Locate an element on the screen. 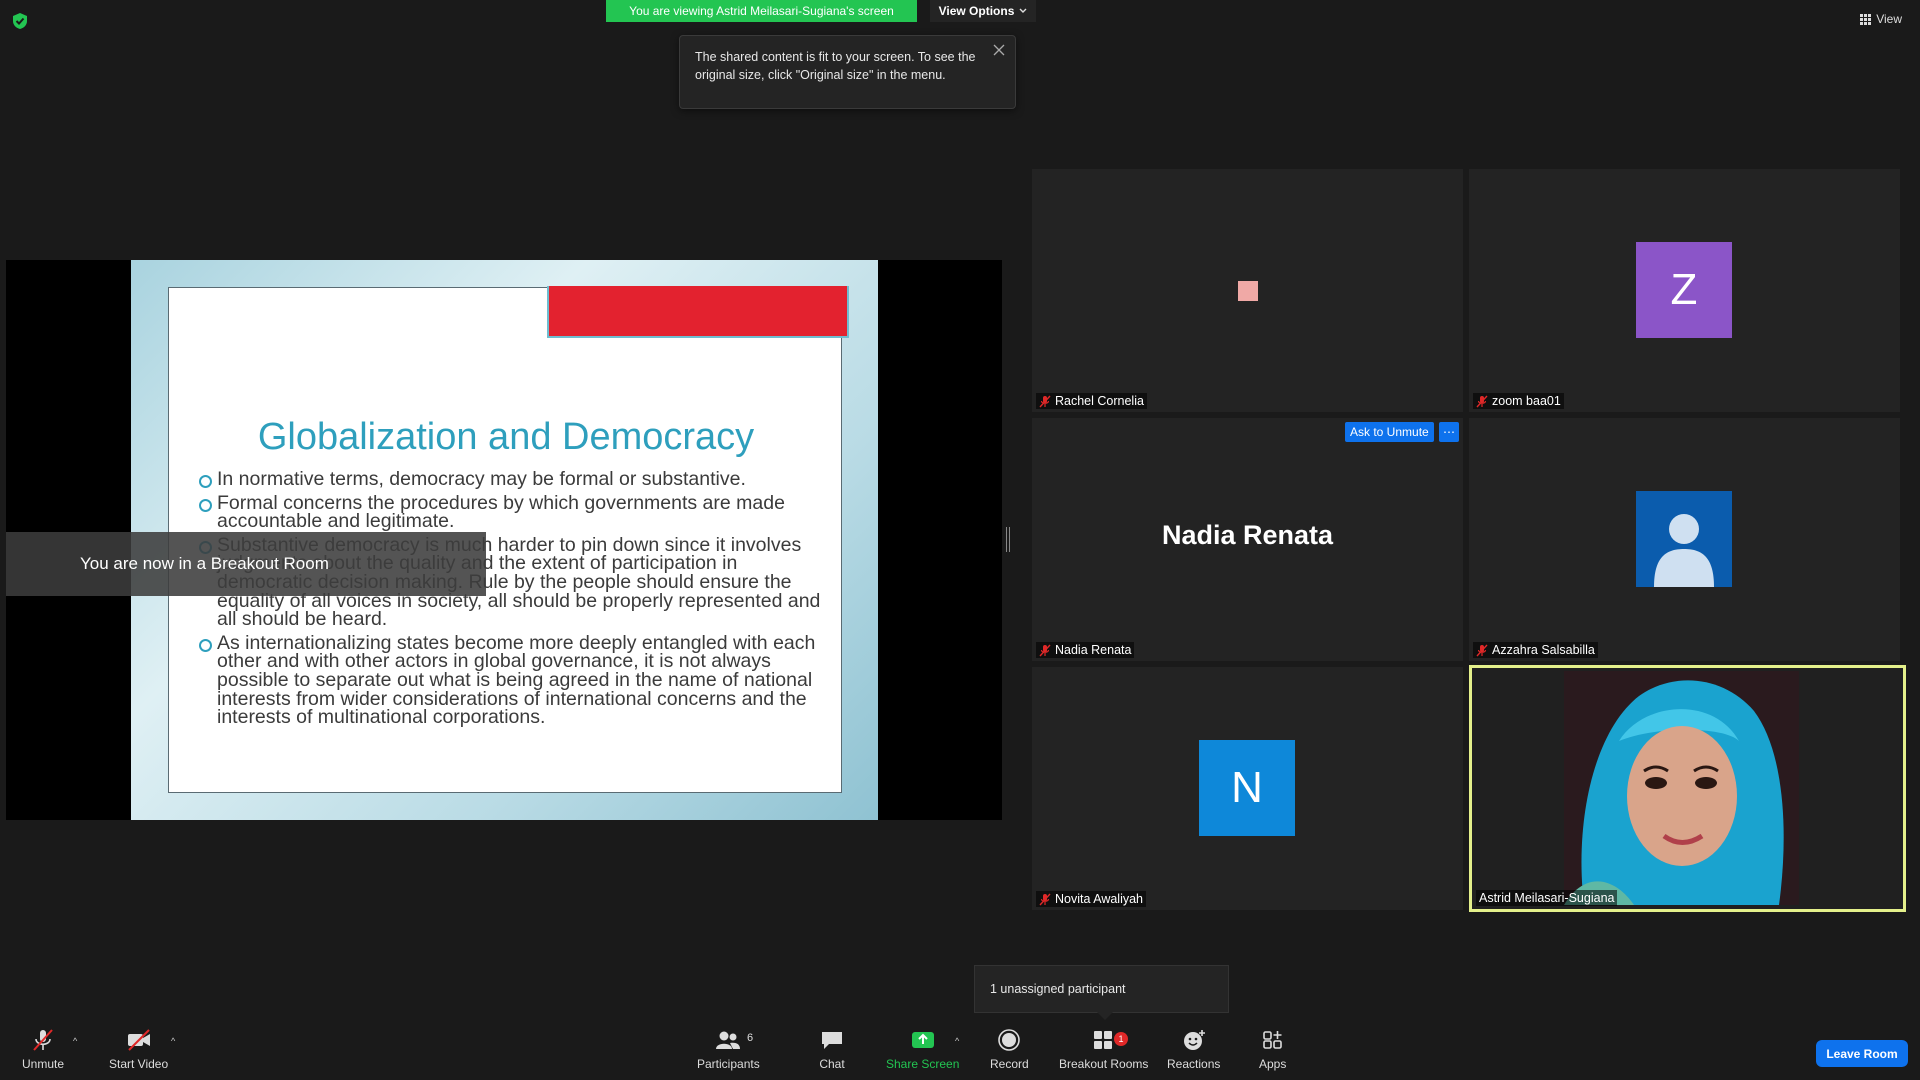 This screenshot has height=1080, width=1920. reactions-icon is located at coordinates (1194, 1040).